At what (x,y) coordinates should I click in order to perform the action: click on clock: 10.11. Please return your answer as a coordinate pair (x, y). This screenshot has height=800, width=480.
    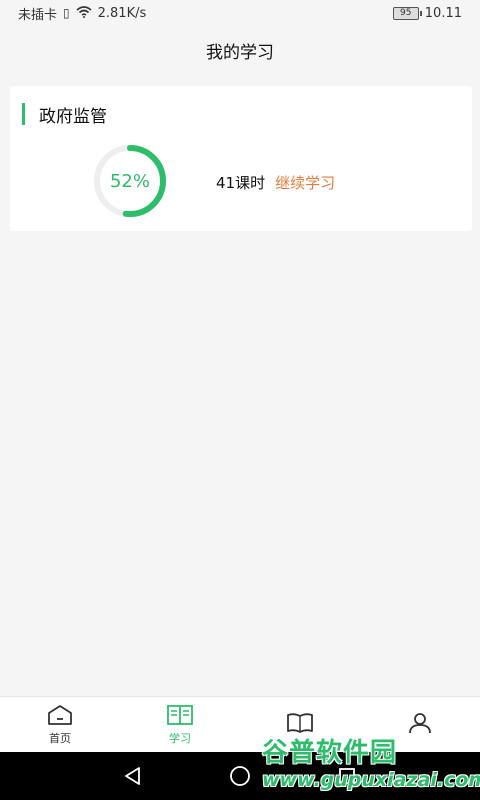
    Looking at the image, I should click on (443, 13).